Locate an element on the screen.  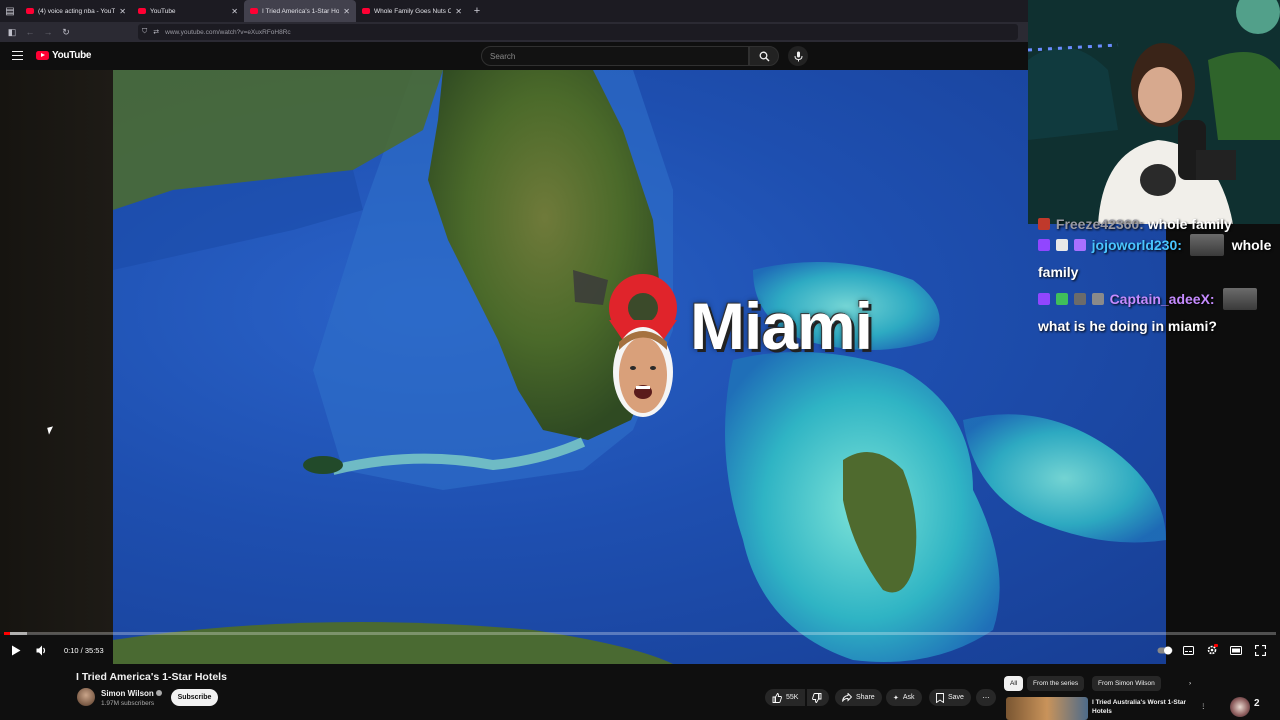
overlay-avatar is located at coordinates (1240, 707).